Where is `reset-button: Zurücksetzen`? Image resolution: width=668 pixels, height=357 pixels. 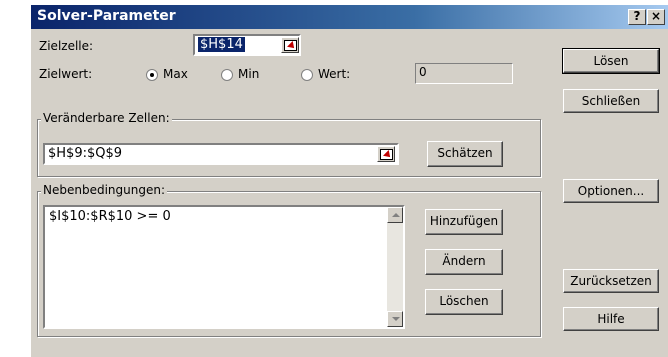 reset-button: Zurücksetzen is located at coordinates (611, 281).